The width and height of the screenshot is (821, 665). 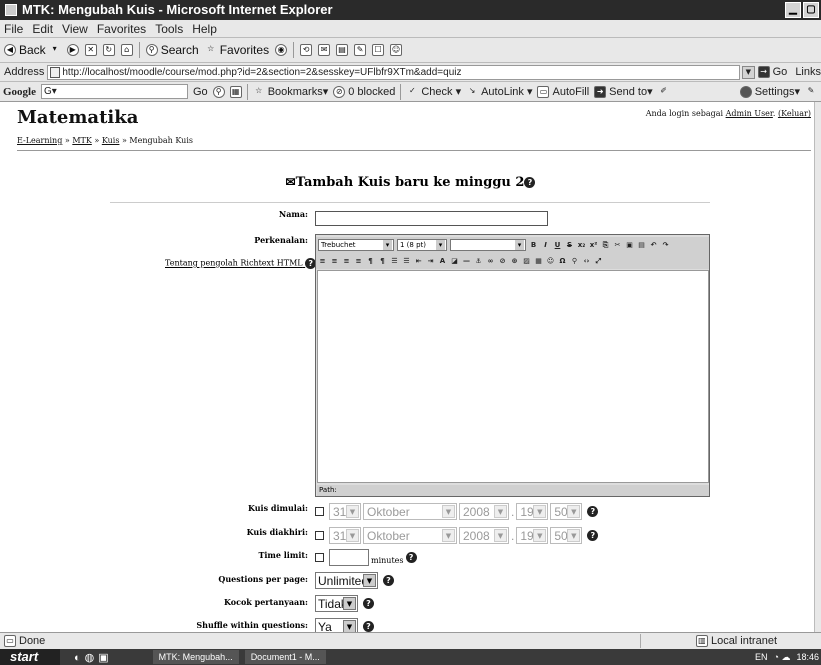 I want to click on page-options-icon: ▦, so click(x=235, y=91).